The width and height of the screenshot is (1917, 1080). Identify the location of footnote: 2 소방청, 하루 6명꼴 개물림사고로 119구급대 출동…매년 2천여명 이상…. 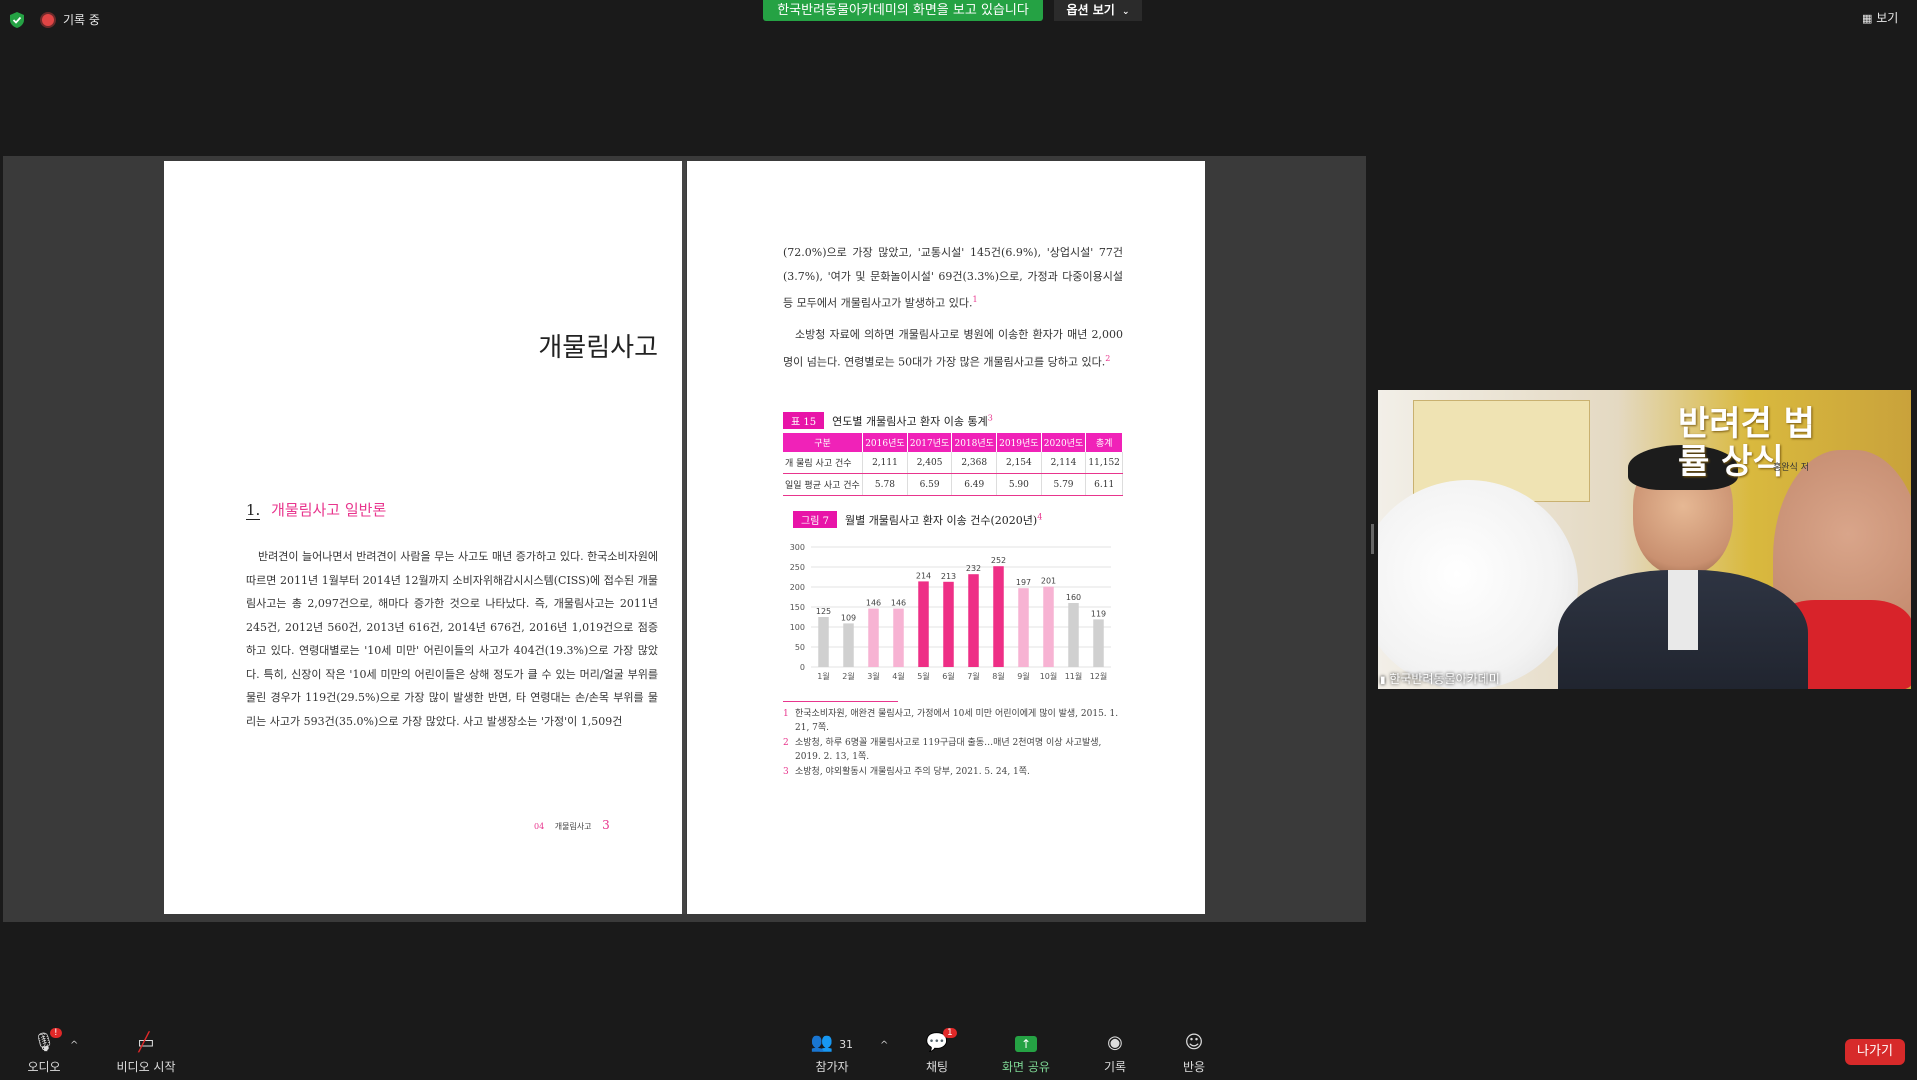
(953, 750).